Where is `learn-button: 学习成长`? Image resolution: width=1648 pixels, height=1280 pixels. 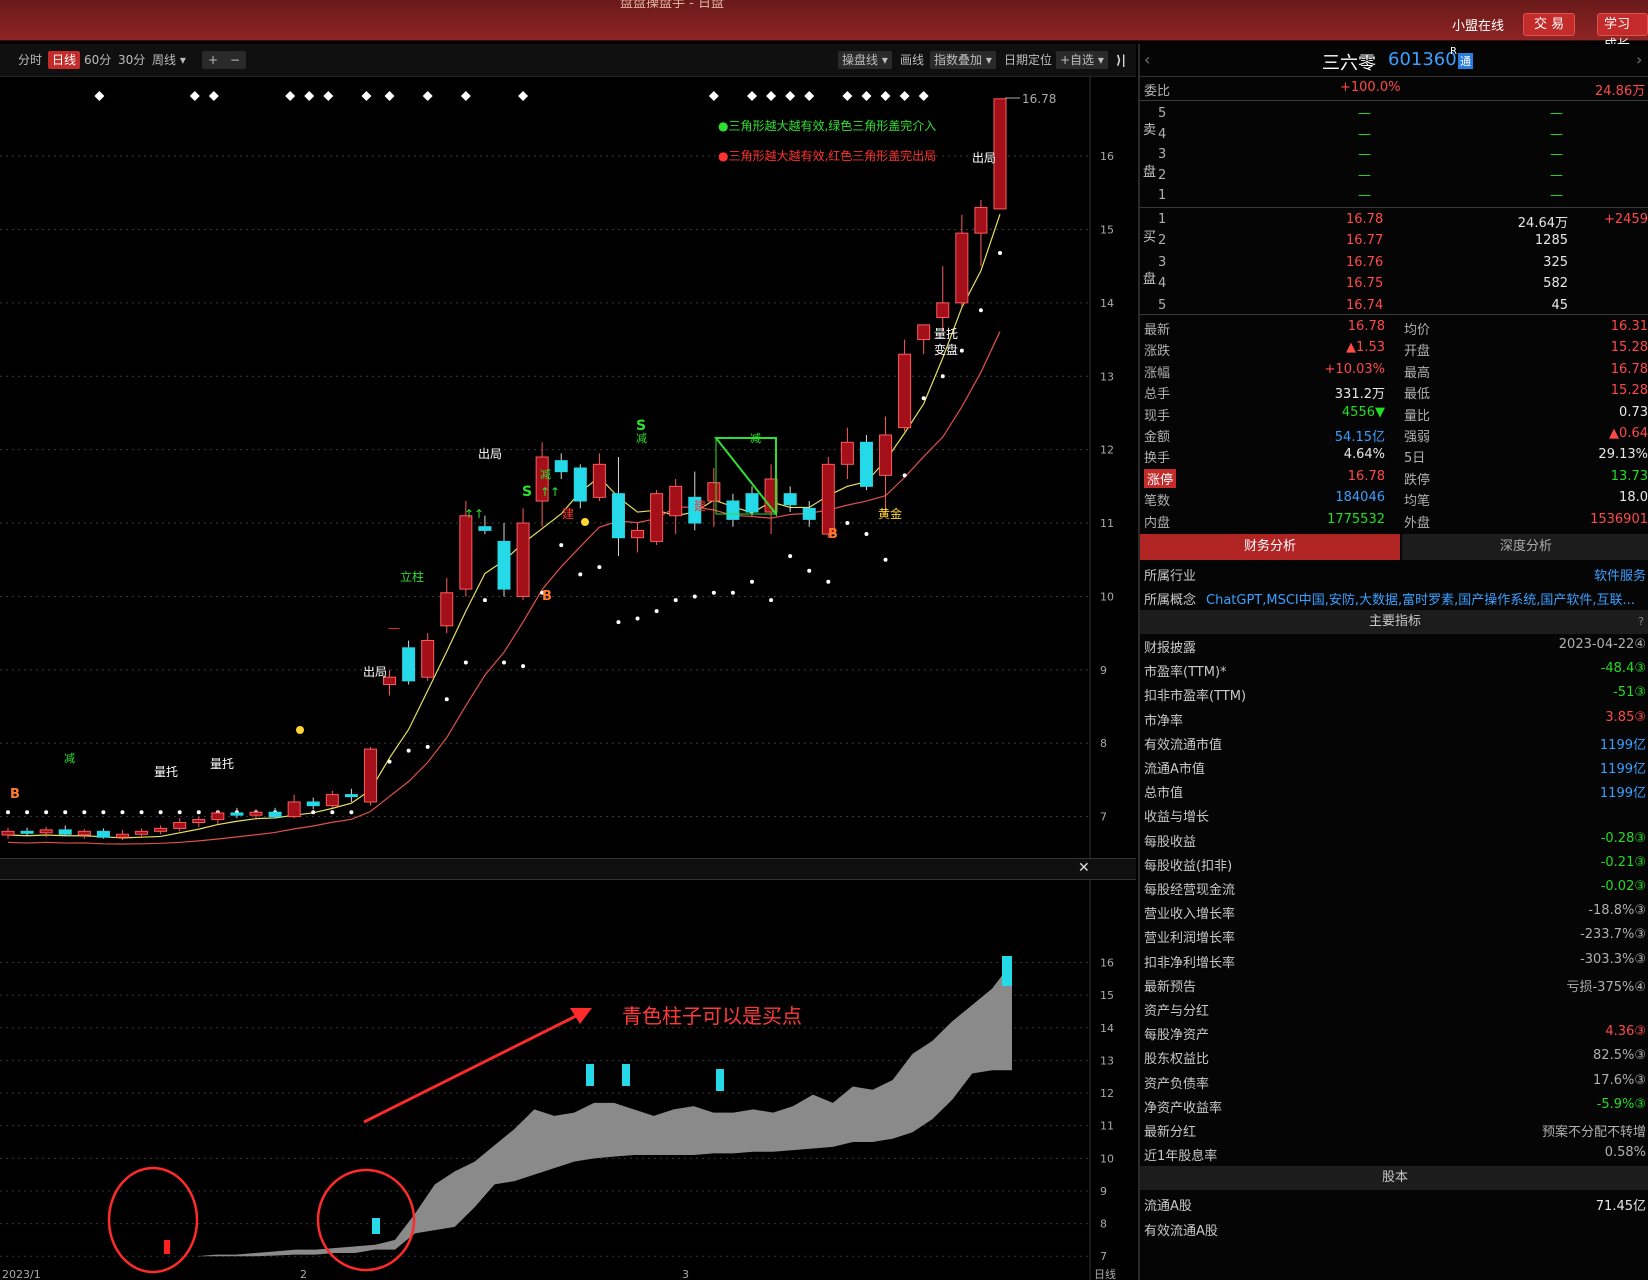
learn-button: 学习成长 is located at coordinates (1622, 33).